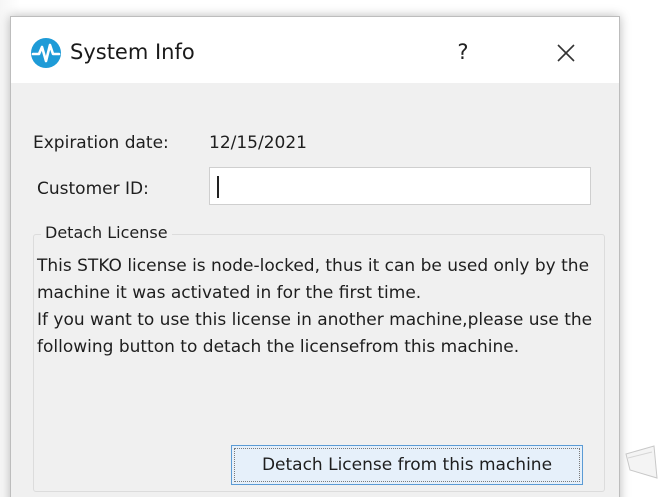 The width and height of the screenshot is (658, 497). Describe the element at coordinates (463, 52) in the screenshot. I see `help-button: ?` at that location.